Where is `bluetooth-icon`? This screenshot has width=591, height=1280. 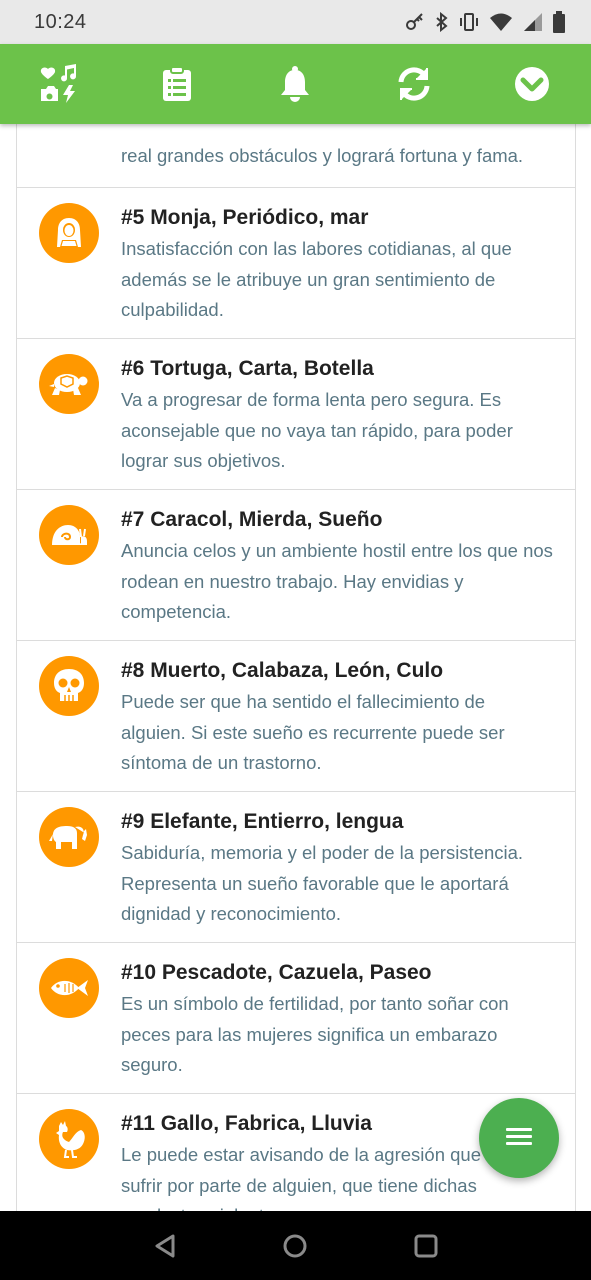 bluetooth-icon is located at coordinates (442, 22).